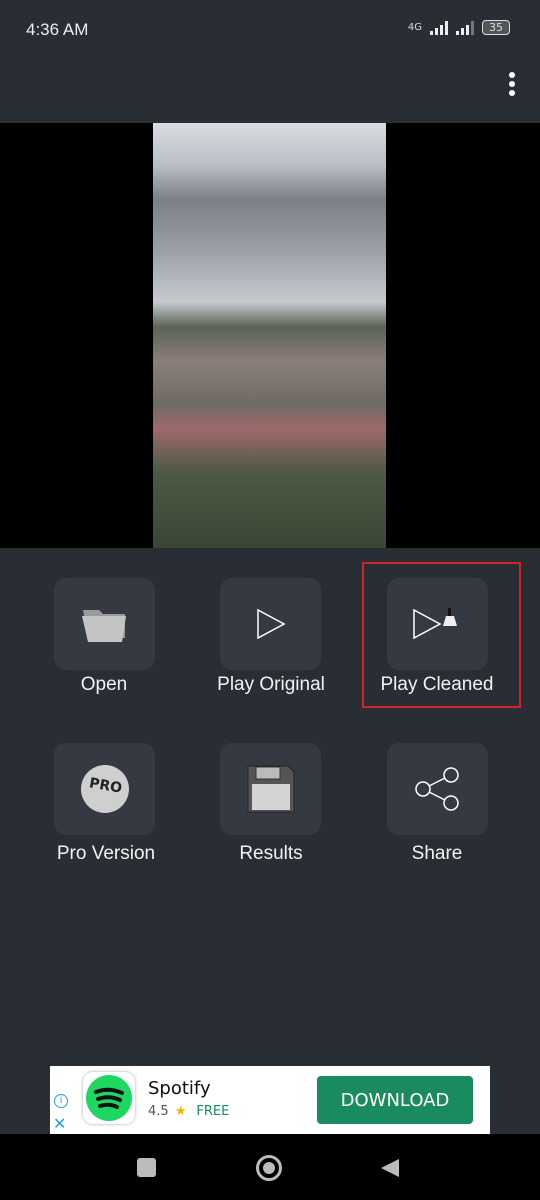 The height and width of the screenshot is (1200, 540). Describe the element at coordinates (59, 1123) in the screenshot. I see `close-icon: ✕` at that location.